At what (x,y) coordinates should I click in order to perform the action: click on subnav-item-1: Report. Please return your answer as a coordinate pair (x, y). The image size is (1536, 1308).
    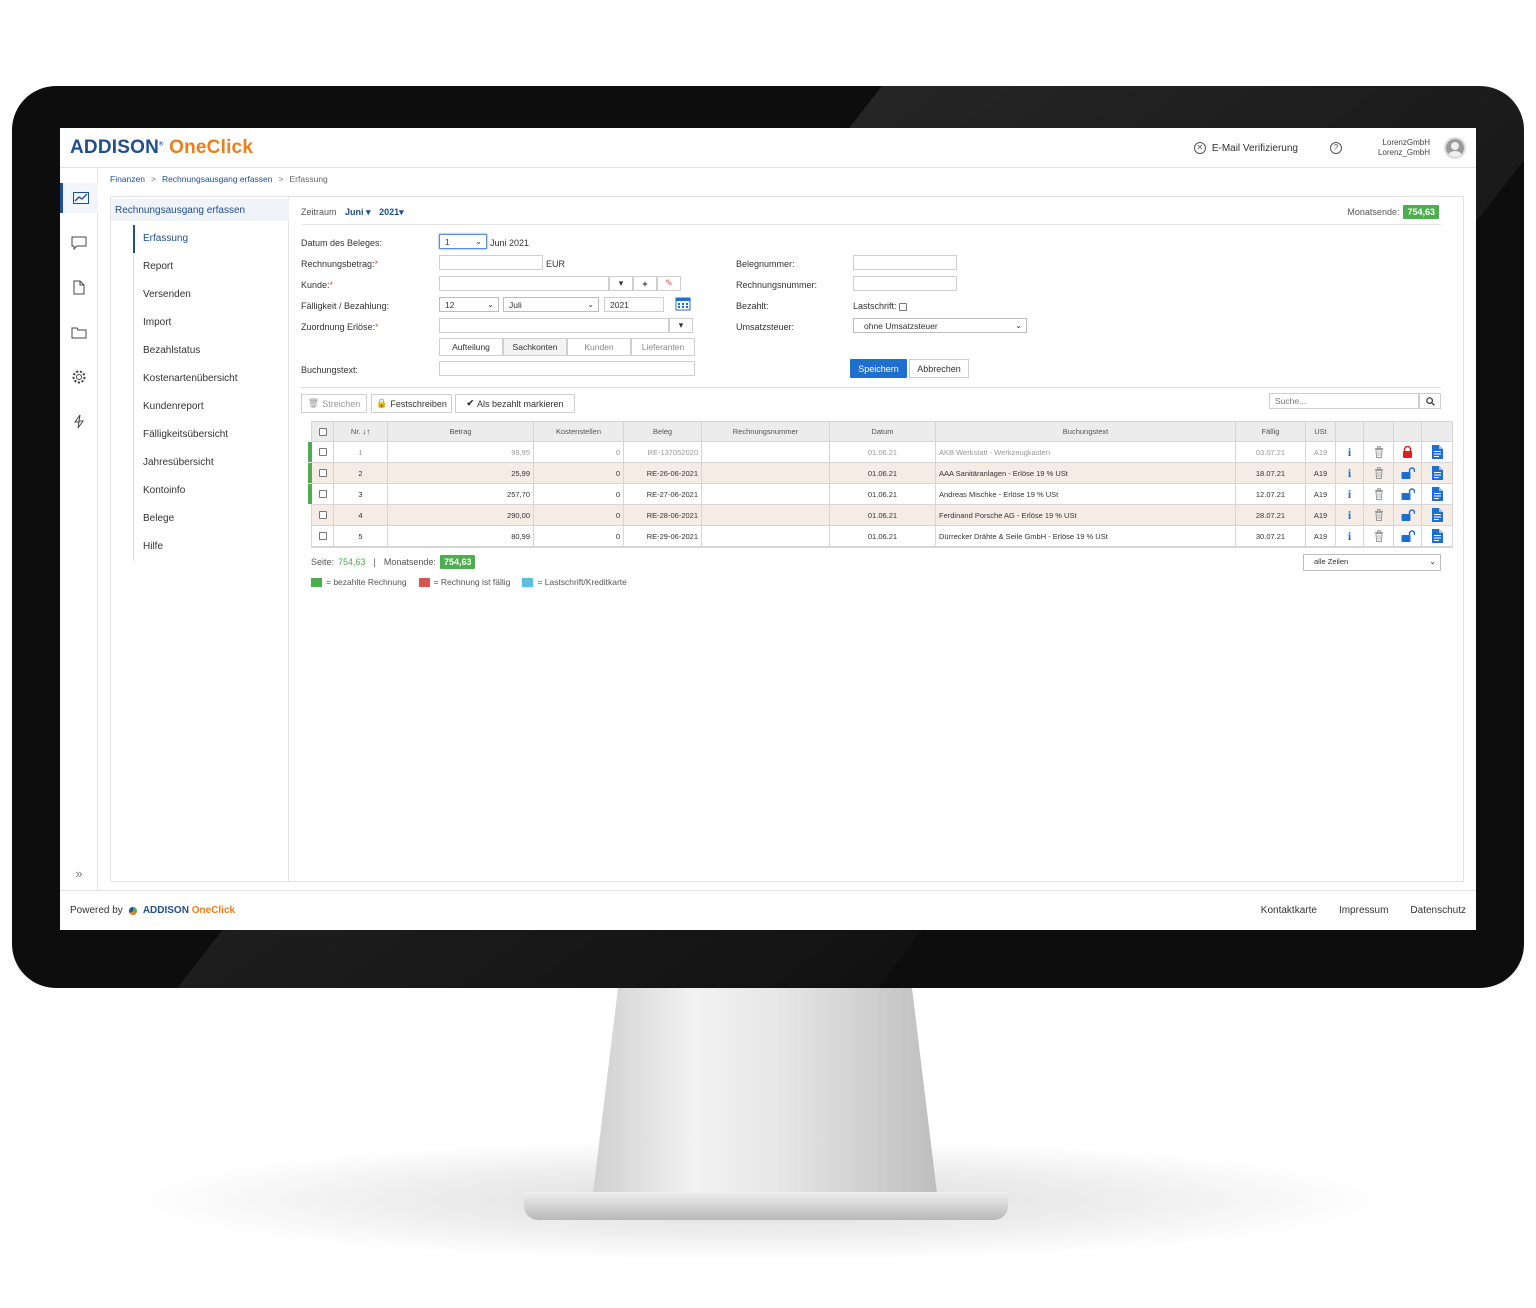
    Looking at the image, I should click on (211, 267).